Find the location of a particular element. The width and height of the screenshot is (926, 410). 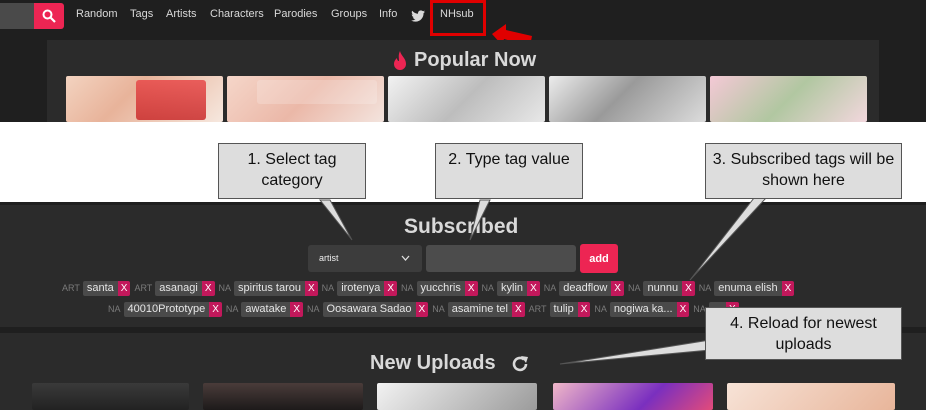

callout-type-value: 2. Type tag value is located at coordinates (509, 171).